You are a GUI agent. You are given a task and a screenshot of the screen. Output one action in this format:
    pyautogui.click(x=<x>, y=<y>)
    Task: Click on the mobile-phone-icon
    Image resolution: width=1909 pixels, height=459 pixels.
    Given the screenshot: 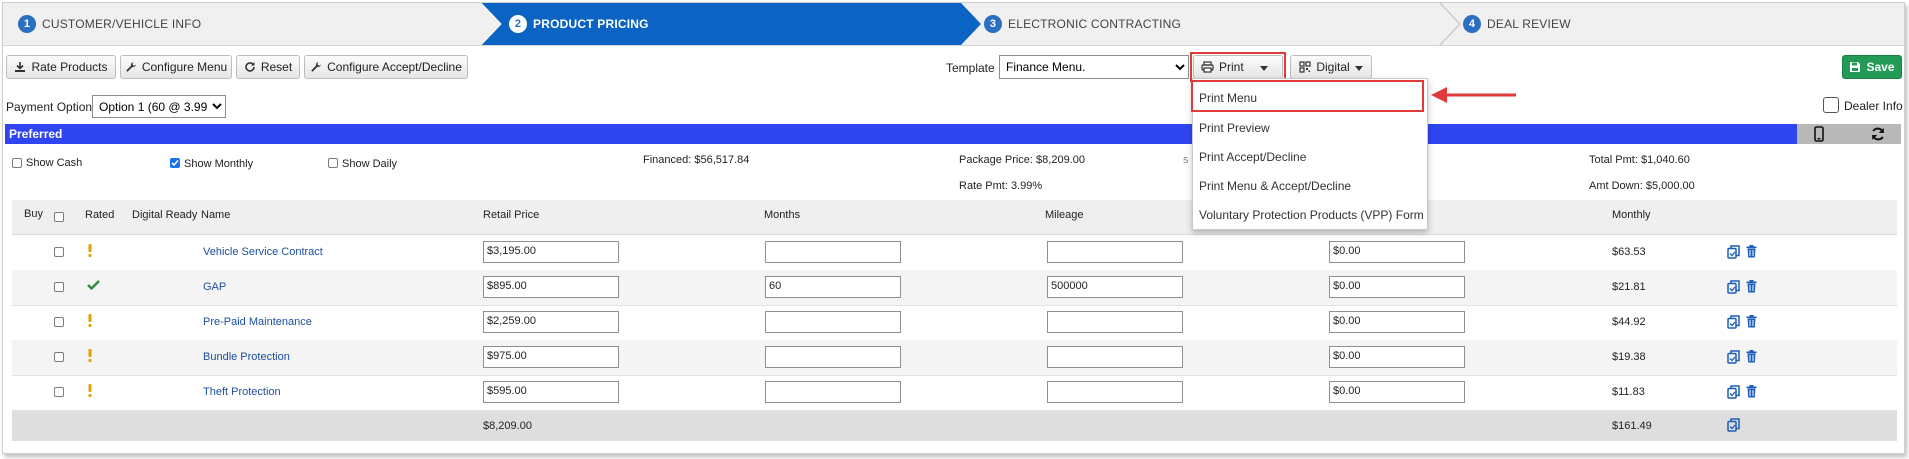 What is the action you would take?
    pyautogui.click(x=1819, y=135)
    